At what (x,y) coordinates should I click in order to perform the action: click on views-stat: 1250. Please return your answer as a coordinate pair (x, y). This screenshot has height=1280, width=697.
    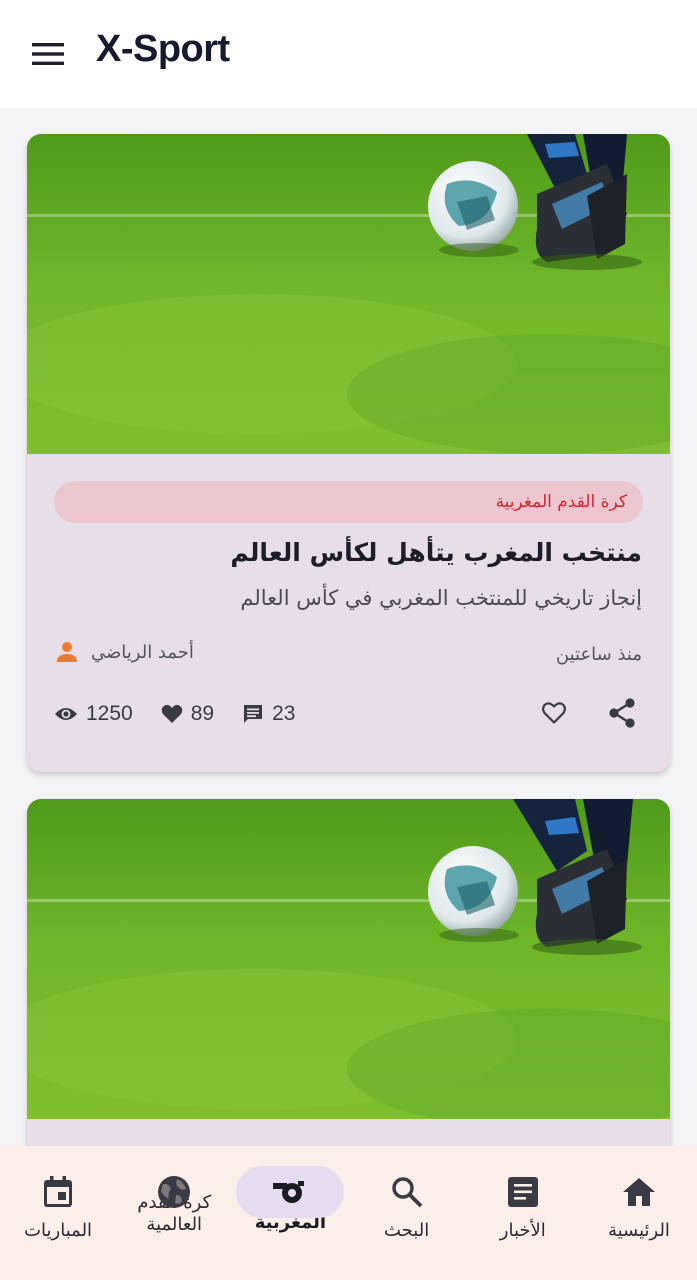
    Looking at the image, I should click on (93, 714).